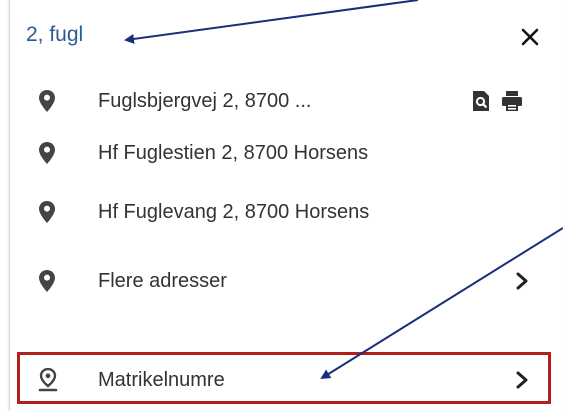 The height and width of the screenshot is (411, 563). Describe the element at coordinates (161, 380) in the screenshot. I see `cadastral-numbers-label: Matrikelnumre` at that location.